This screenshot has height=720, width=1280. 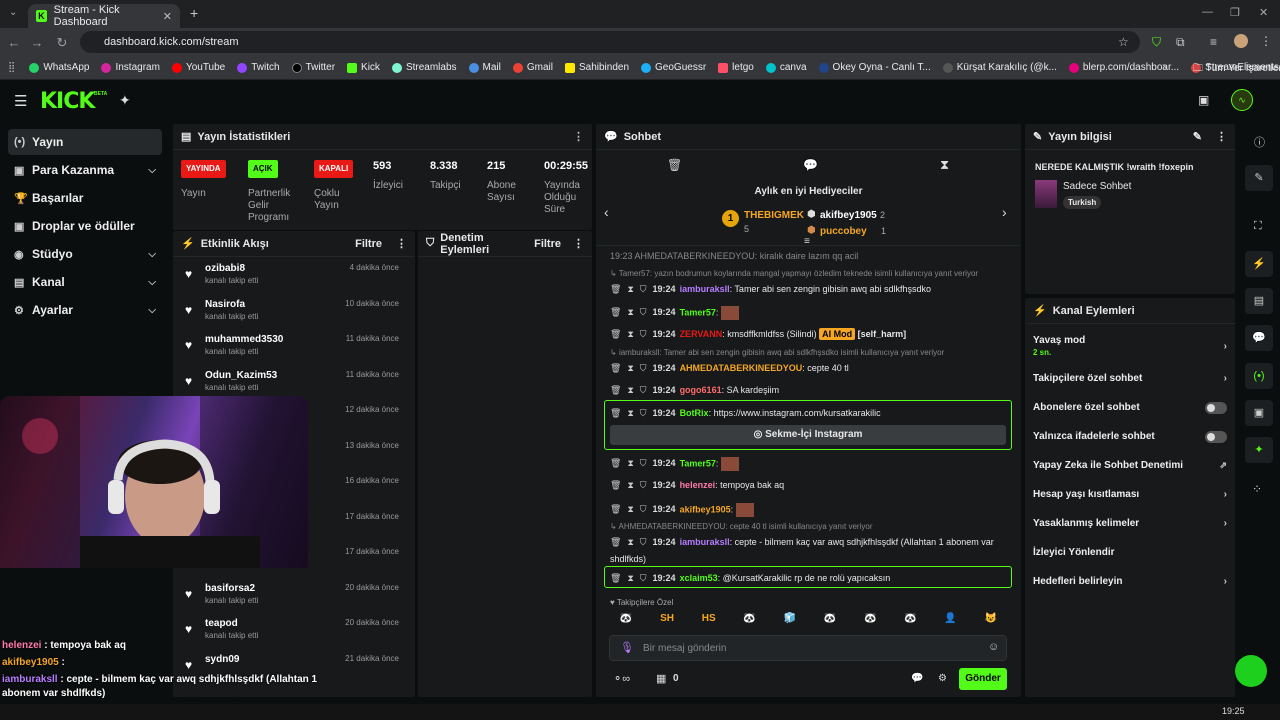 I want to click on gifter-name: akifbey1905, so click(x=848, y=215).